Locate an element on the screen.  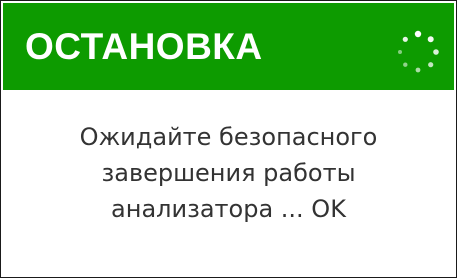
message-line: Ожидайте безопасного is located at coordinates (228, 137).